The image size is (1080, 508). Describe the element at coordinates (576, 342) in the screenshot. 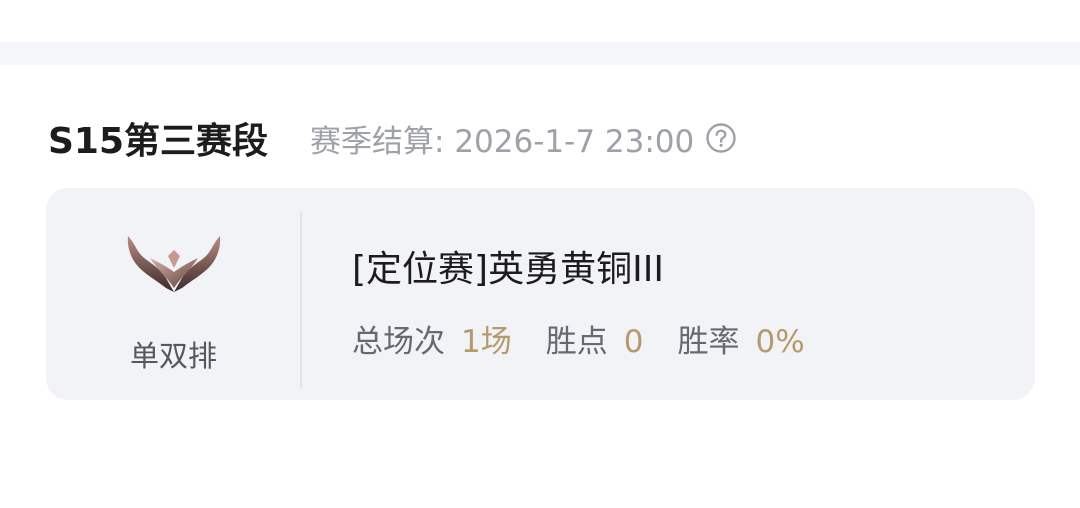

I see `stat-label-lp: 胜点` at that location.